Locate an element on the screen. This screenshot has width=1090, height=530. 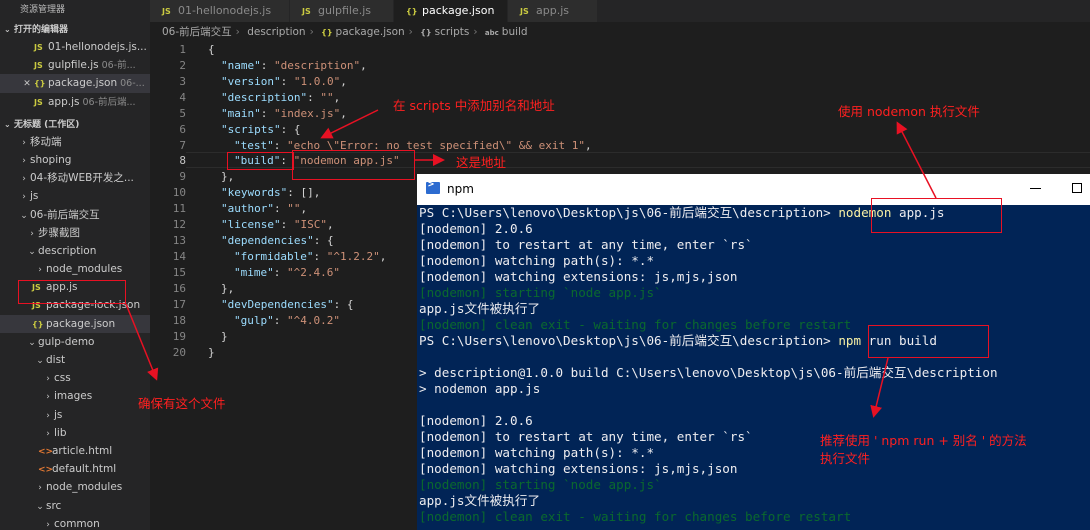
tab-gulpfile: JS gulpfile.js is located at coordinates (342, 11).